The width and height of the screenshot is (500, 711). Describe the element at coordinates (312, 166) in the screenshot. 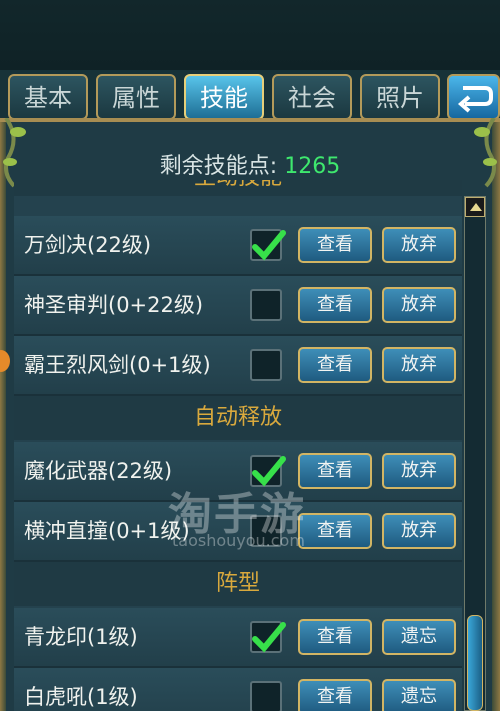

I see `remaining-value: 1265` at that location.